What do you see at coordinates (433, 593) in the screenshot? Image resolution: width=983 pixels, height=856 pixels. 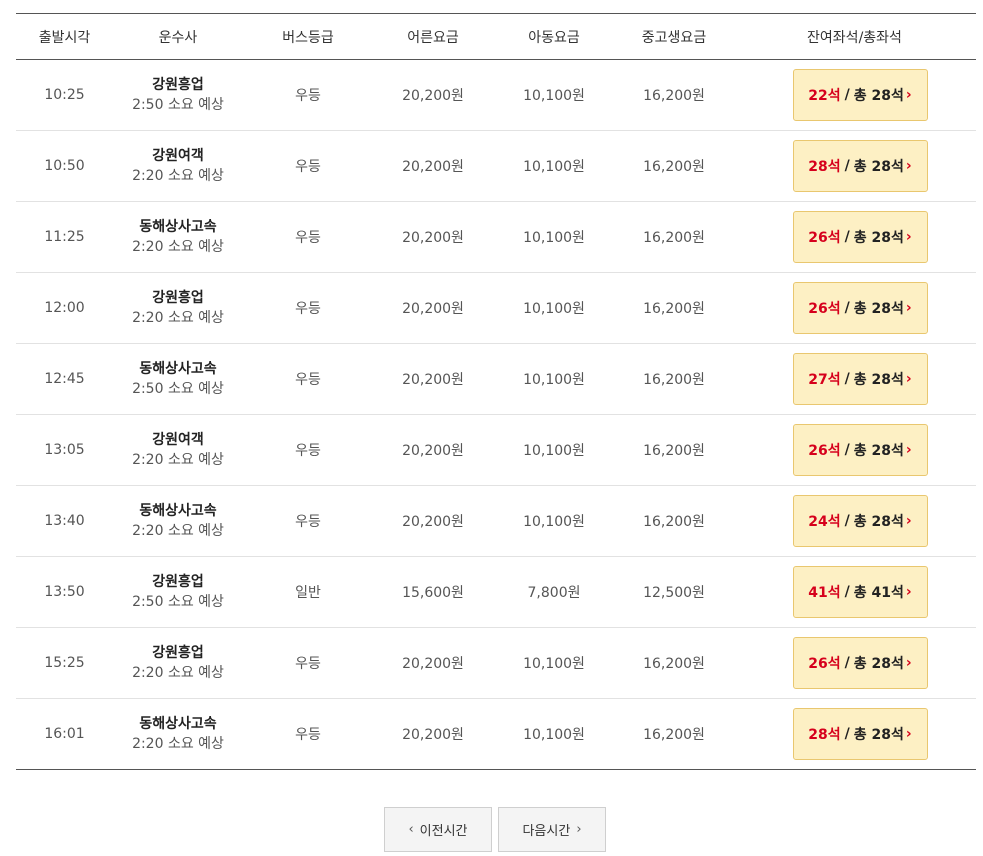 I see `adult-fare: 15,600원` at bounding box center [433, 593].